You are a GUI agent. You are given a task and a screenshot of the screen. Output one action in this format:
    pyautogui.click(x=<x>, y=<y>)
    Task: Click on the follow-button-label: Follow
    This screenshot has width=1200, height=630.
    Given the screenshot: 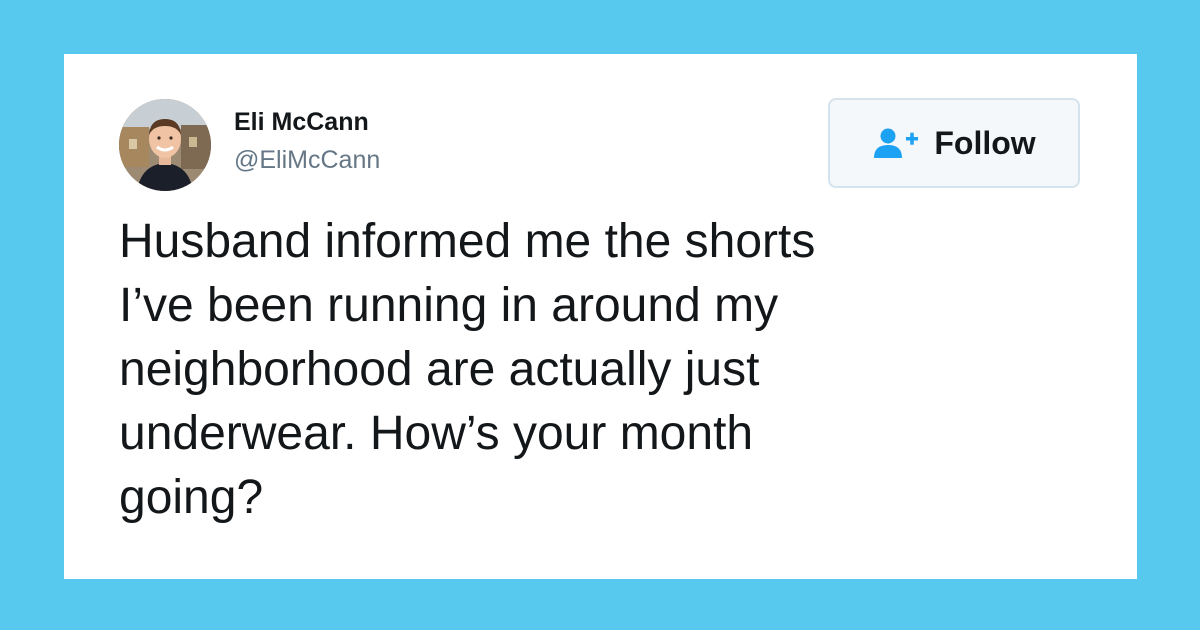 What is the action you would take?
    pyautogui.click(x=985, y=142)
    